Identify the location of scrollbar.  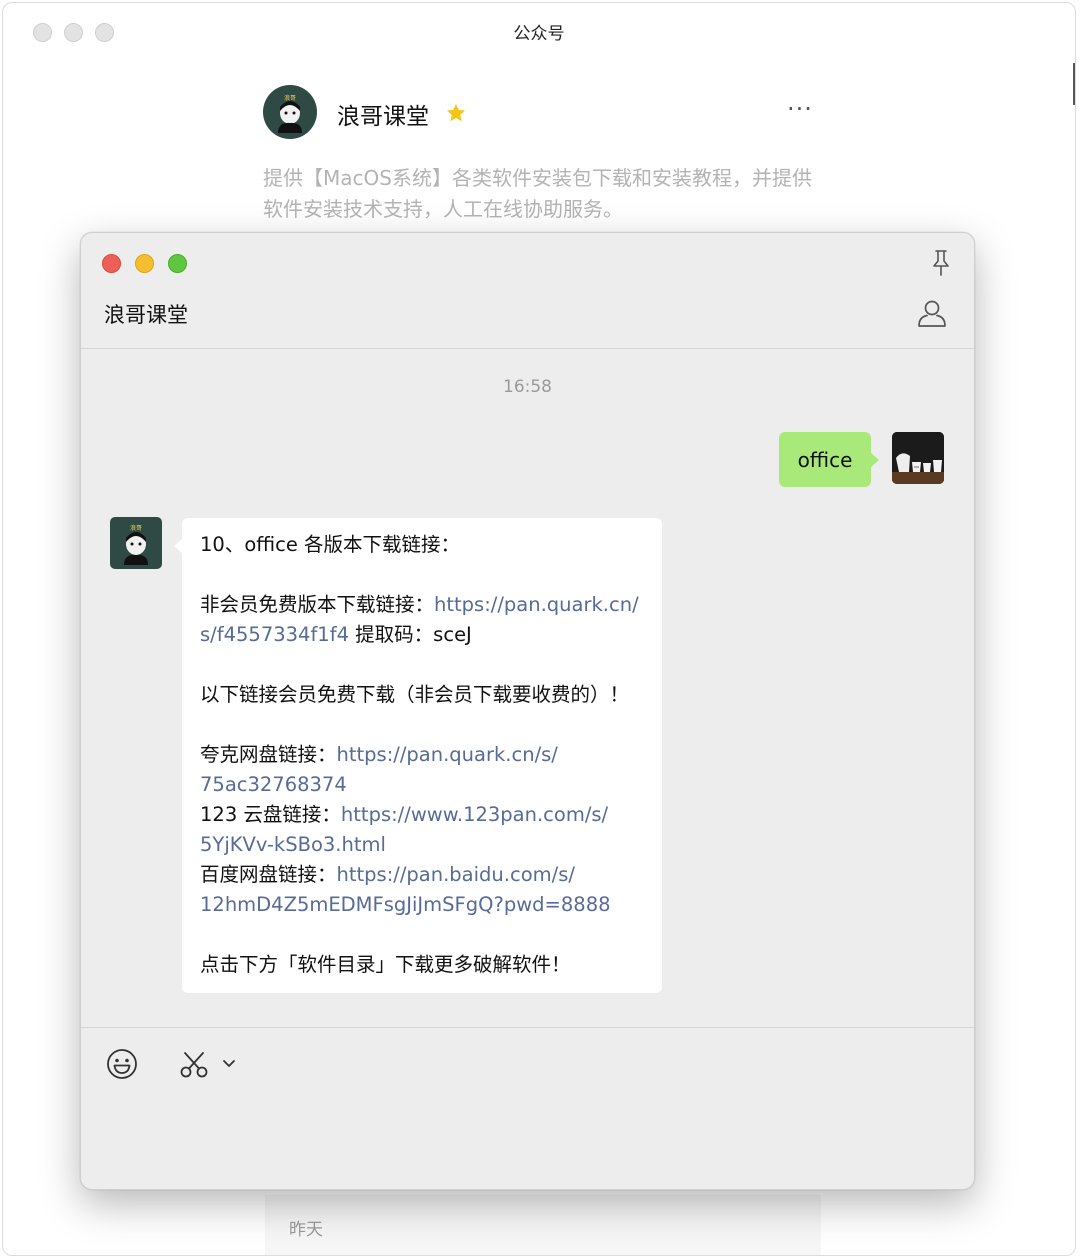
(1074, 84).